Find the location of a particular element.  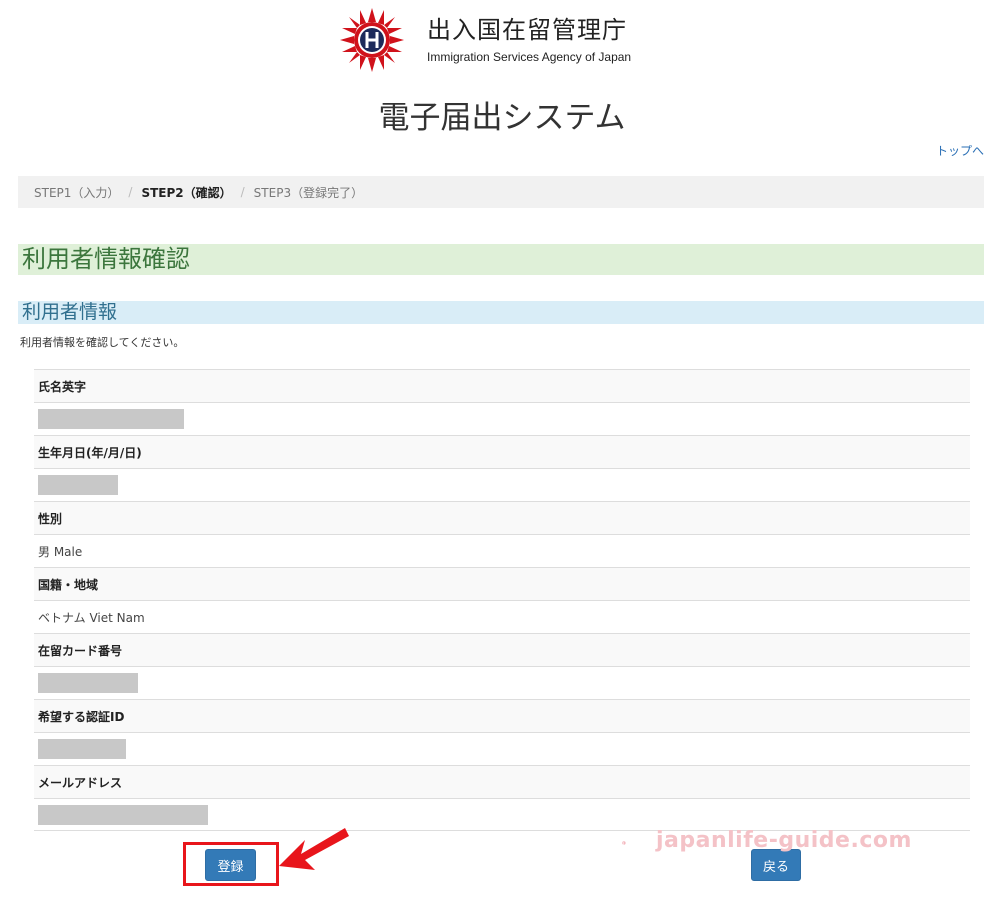

watermark-logo-icon: J is located at coordinates (624, 843).